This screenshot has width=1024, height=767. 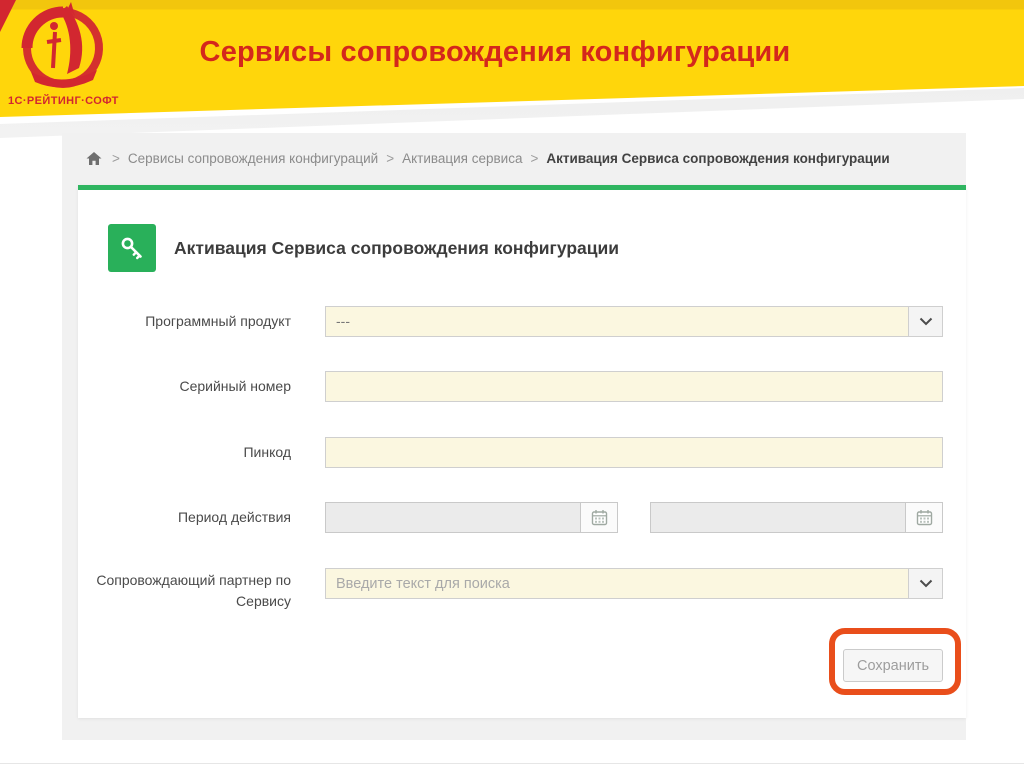 What do you see at coordinates (512, 763) in the screenshot?
I see `bottom-divider` at bounding box center [512, 763].